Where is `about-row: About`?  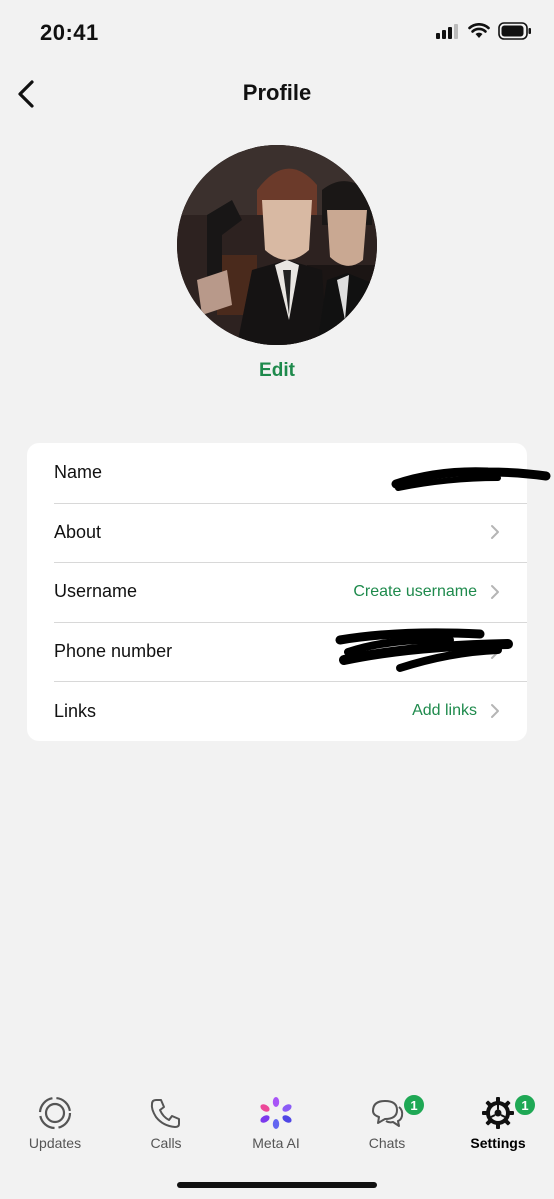
about-row: About is located at coordinates (277, 532).